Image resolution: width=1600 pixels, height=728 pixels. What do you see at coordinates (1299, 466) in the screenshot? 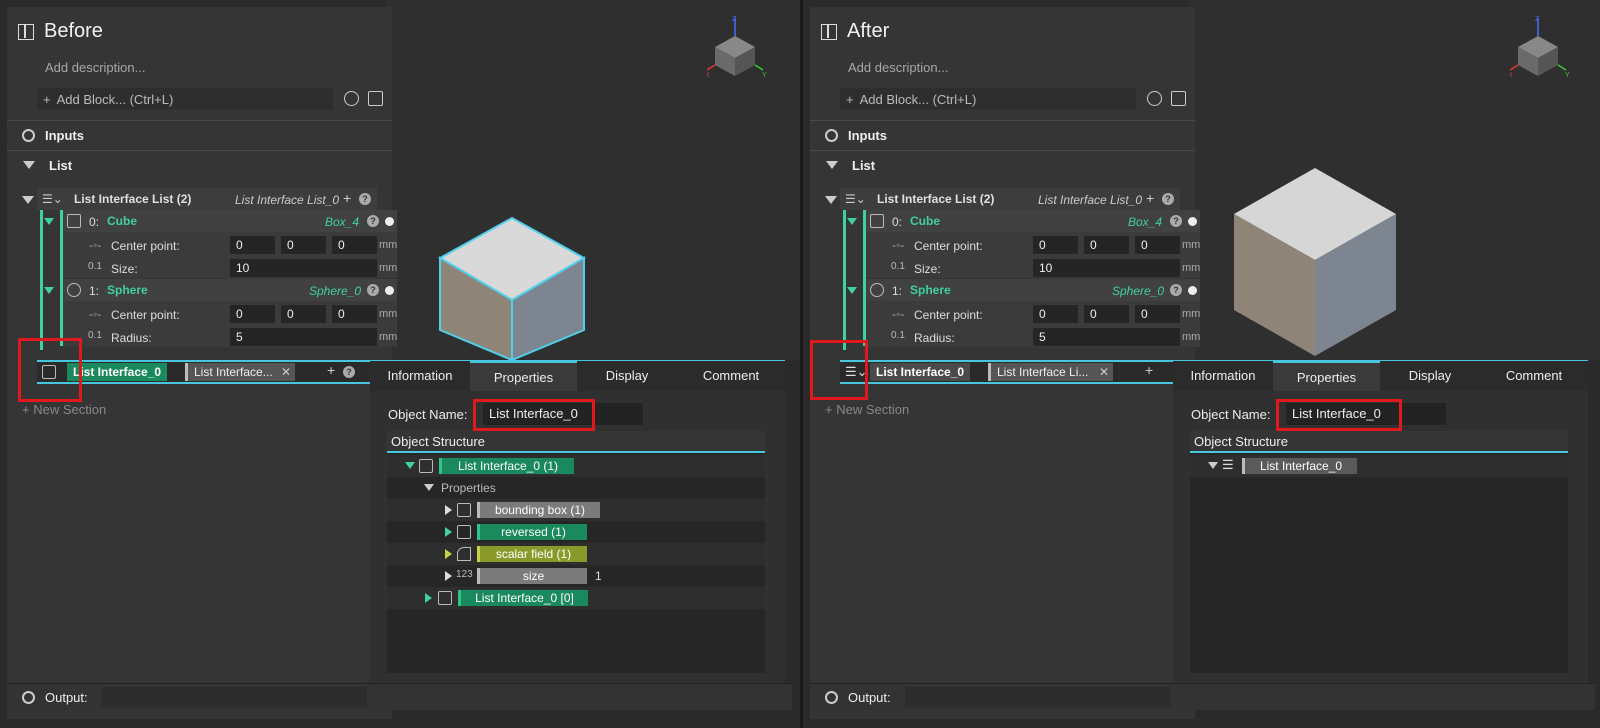
I see `tree-node-root: List Interface_0` at bounding box center [1299, 466].